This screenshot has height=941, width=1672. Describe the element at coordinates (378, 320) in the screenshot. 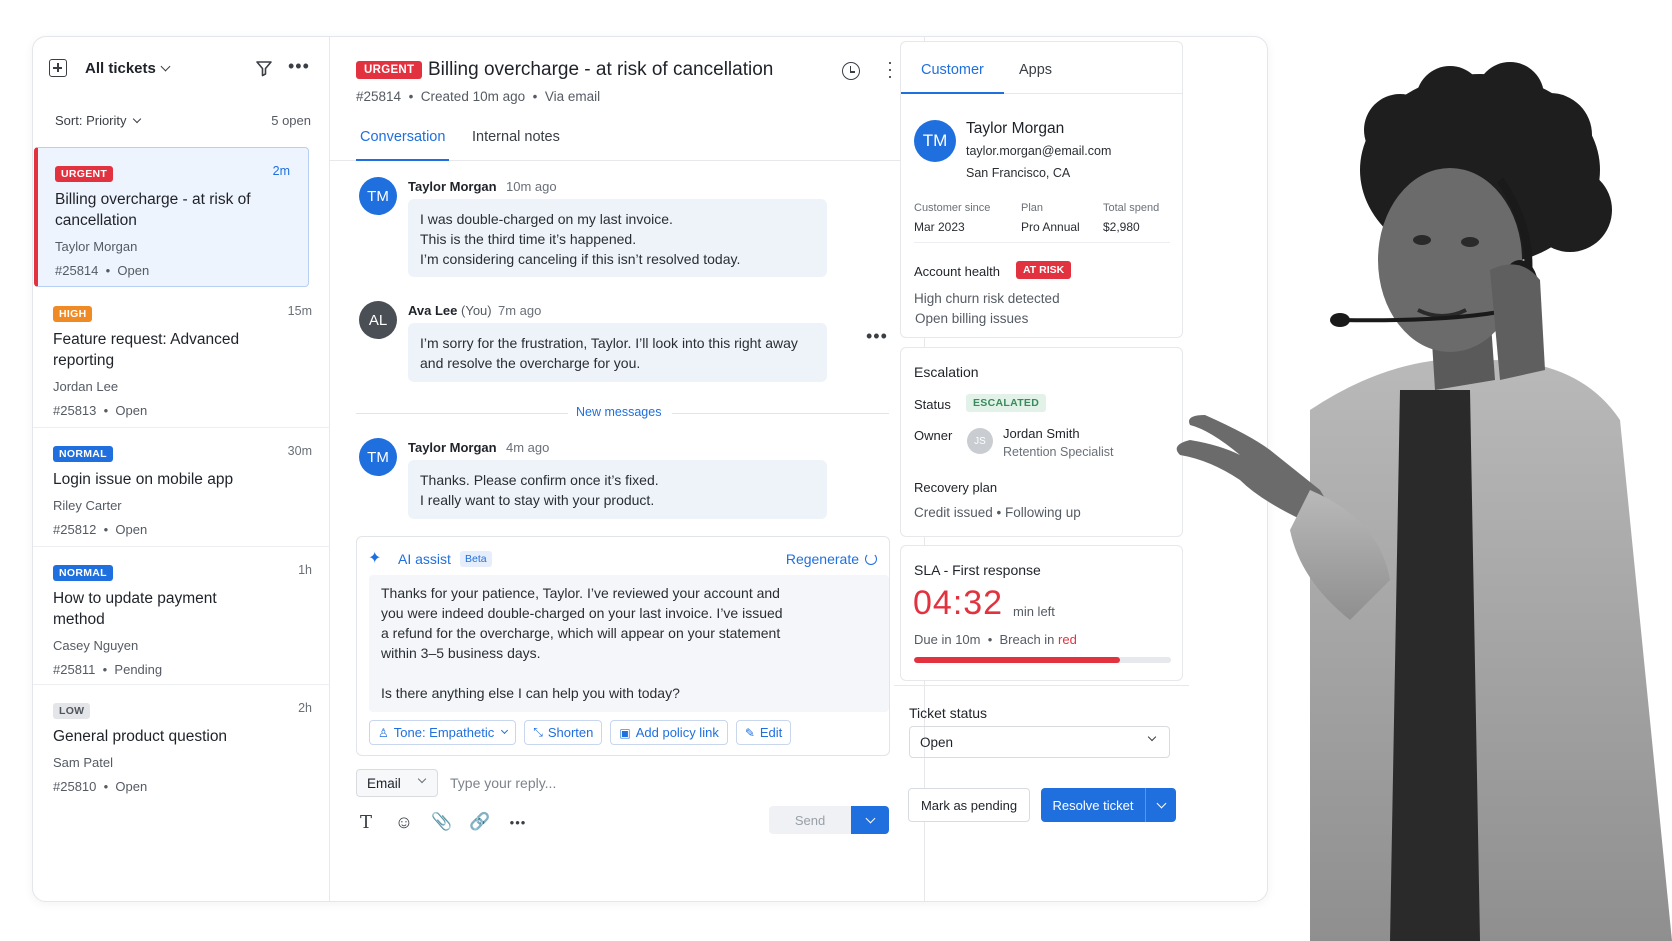

I see `avatar: AL` at that location.